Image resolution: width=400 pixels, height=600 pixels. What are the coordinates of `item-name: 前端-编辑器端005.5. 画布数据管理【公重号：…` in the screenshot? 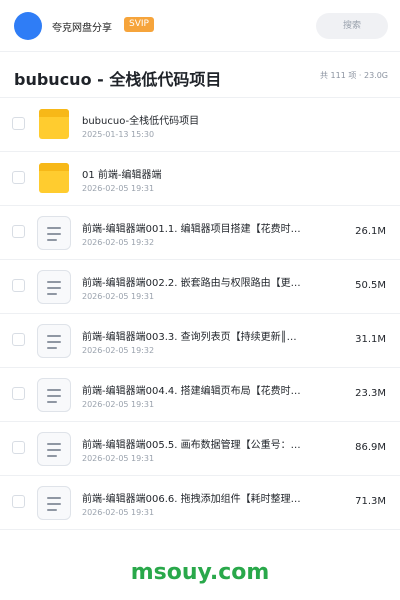 It's located at (202, 443).